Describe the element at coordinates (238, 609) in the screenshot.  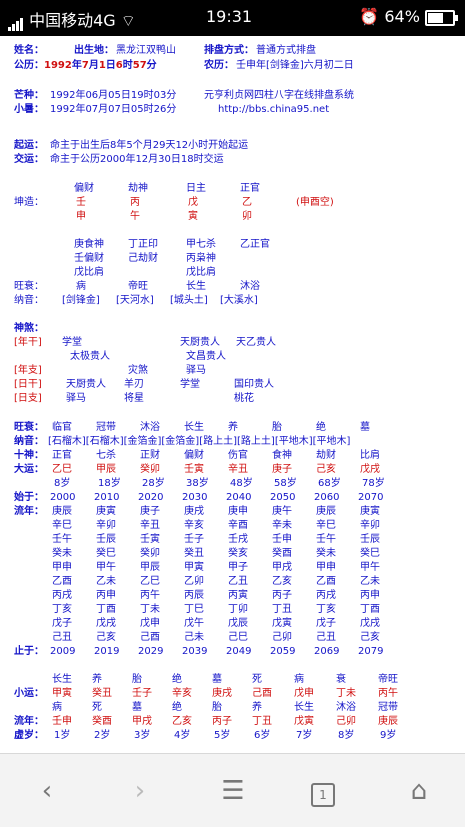
I see `liunian-cell: 丁卯` at that location.